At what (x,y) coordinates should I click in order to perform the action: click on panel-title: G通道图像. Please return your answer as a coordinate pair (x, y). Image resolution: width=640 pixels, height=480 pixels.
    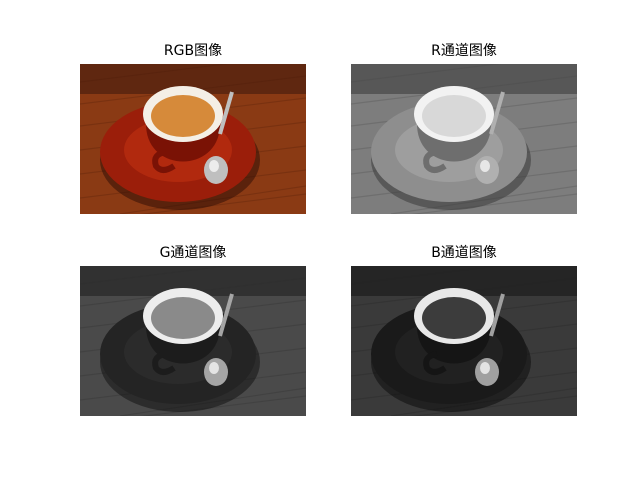
    Looking at the image, I should click on (193, 253).